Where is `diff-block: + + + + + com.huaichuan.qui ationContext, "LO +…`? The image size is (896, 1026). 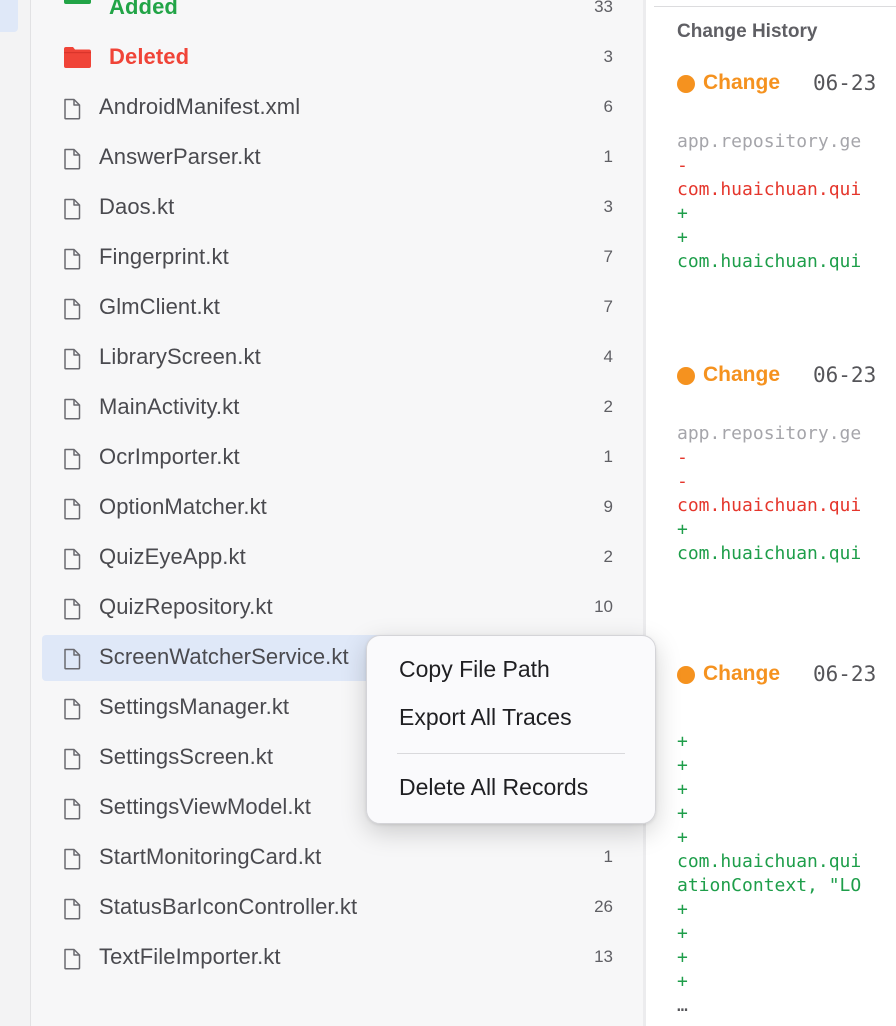 diff-block: + + + + + com.huaichuan.qui ationContext, "LO +… is located at coordinates (769, 874).